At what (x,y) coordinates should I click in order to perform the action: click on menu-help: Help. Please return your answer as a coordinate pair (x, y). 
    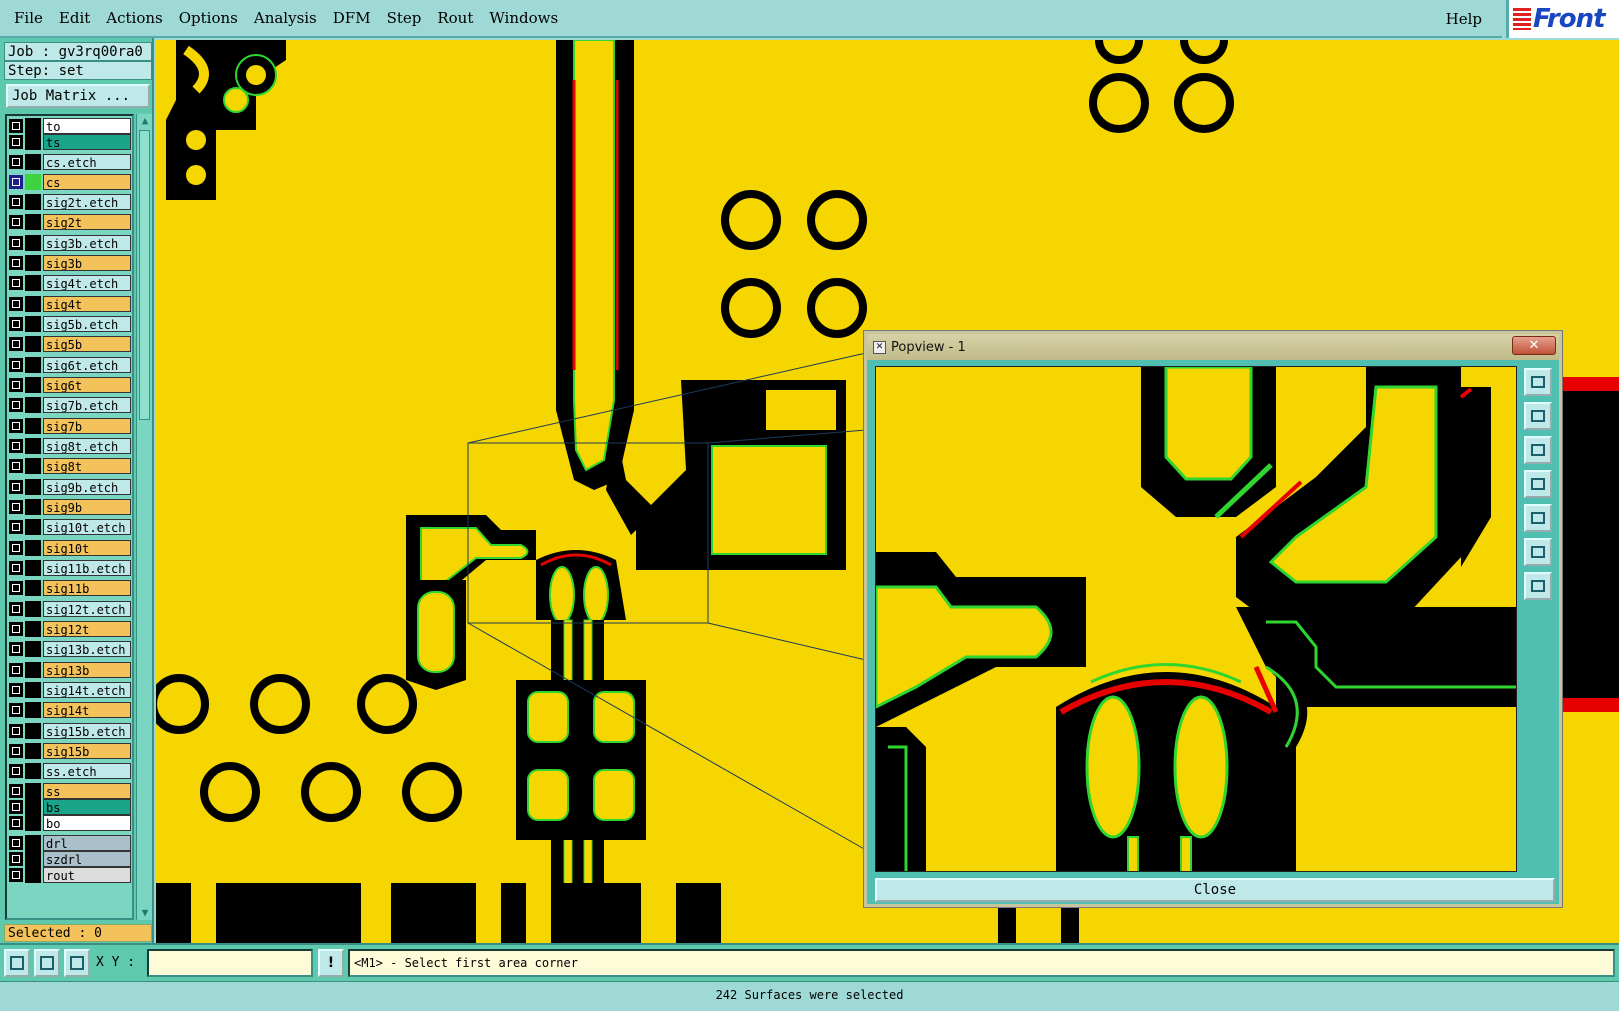
    Looking at the image, I should click on (1464, 19).